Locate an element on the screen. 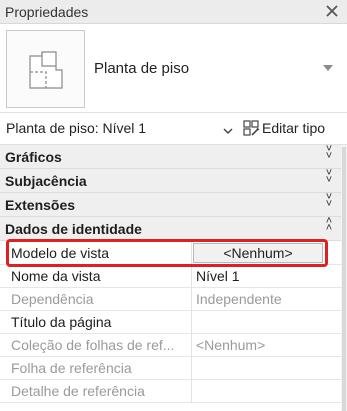  edit-type-label: Editar tipo is located at coordinates (294, 128).